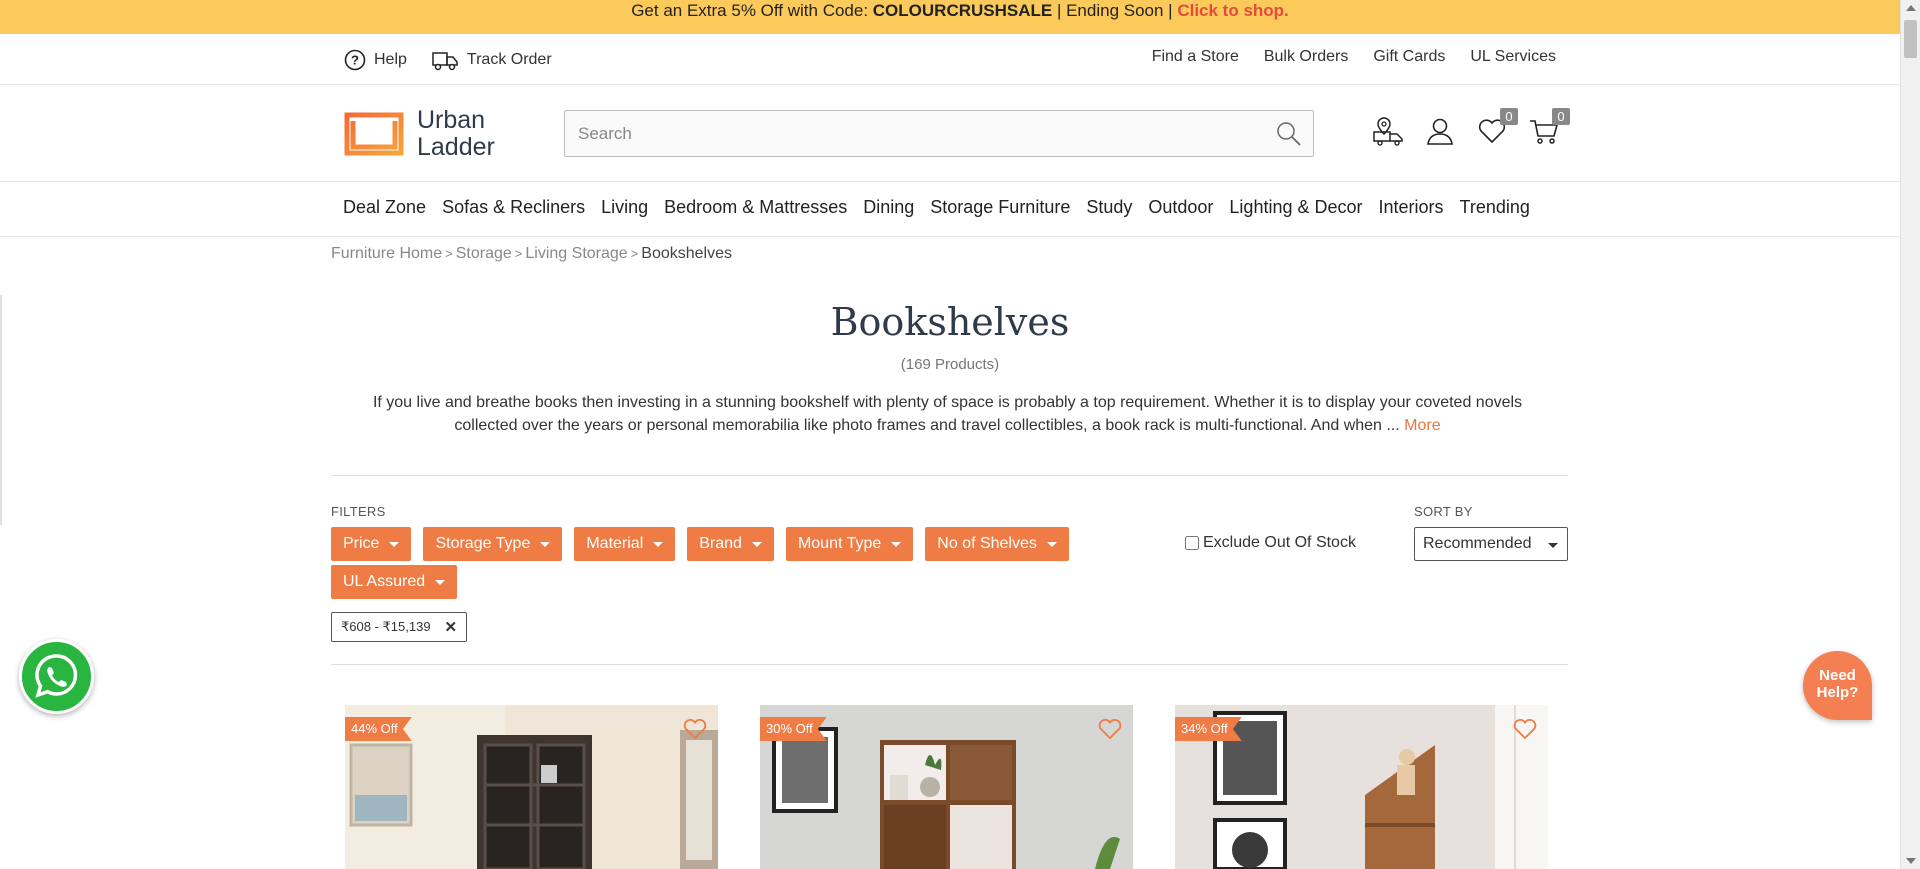 Image resolution: width=1920 pixels, height=869 pixels. What do you see at coordinates (1509, 116) in the screenshot?
I see `wishlist-count-badge: 0` at bounding box center [1509, 116].